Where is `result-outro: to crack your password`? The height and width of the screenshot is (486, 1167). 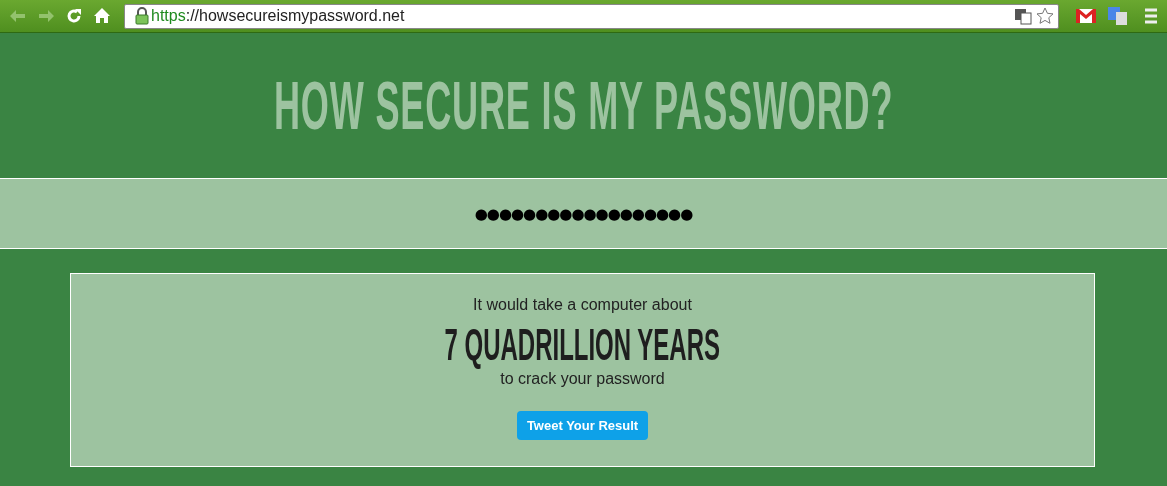 result-outro: to crack your password is located at coordinates (582, 379).